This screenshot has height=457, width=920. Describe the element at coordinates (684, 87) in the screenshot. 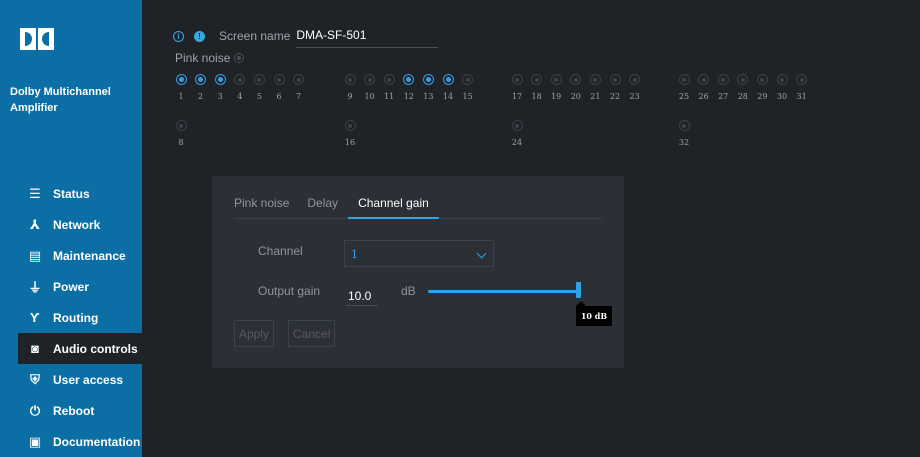

I see `channel-25: 25` at that location.